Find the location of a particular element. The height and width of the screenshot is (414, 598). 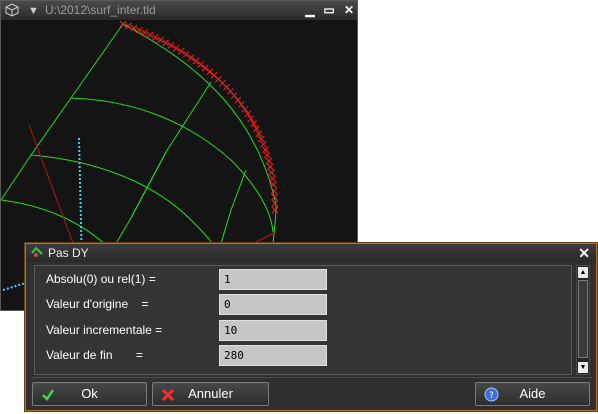

vertical-scrollbar: ▲ ▼ is located at coordinates (583, 320).